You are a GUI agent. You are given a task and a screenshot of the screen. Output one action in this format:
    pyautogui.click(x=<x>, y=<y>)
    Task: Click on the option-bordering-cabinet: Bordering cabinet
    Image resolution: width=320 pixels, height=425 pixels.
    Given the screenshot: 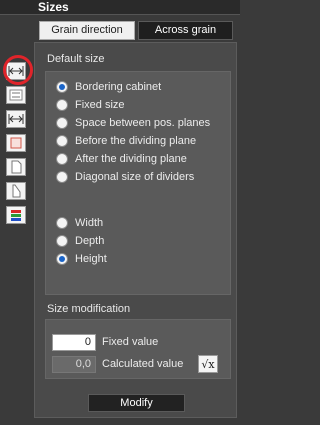 What is the action you would take?
    pyautogui.click(x=108, y=87)
    